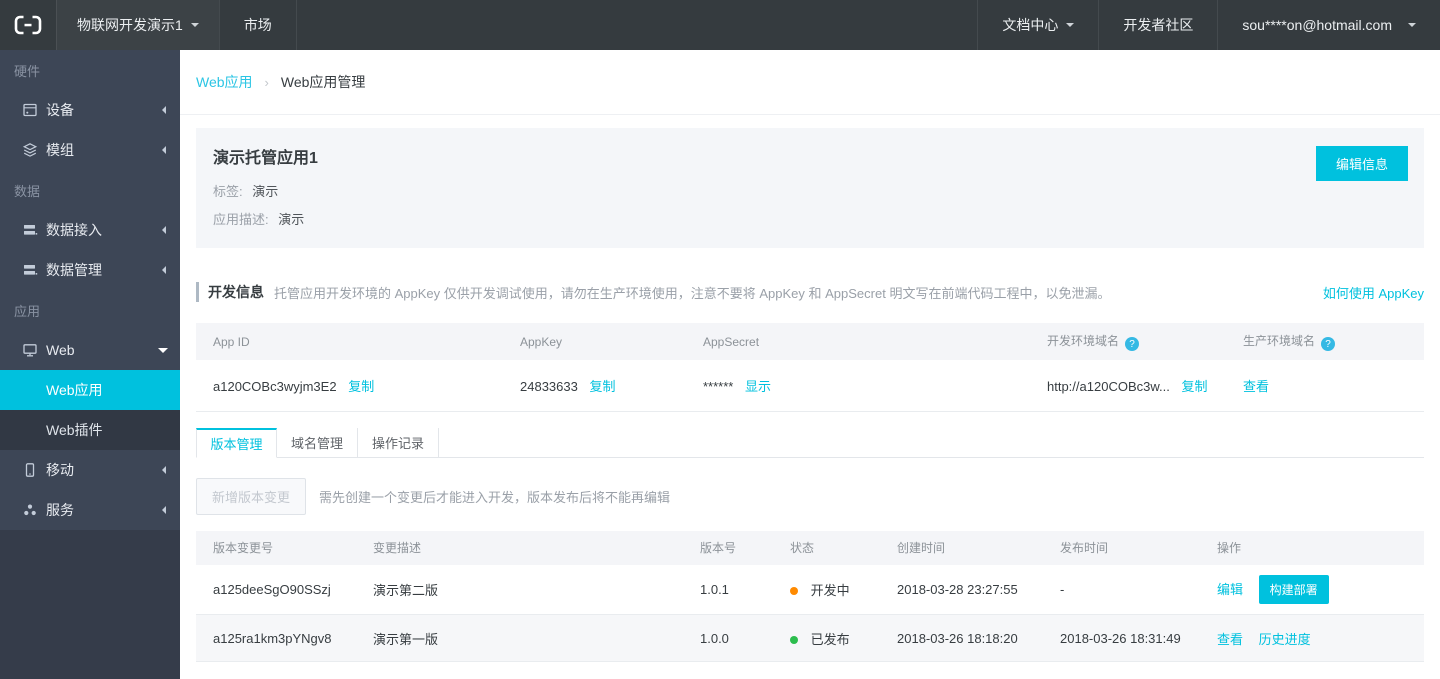  What do you see at coordinates (1285, 639) in the screenshot?
I see `history-progress-link: 历史进度` at bounding box center [1285, 639].